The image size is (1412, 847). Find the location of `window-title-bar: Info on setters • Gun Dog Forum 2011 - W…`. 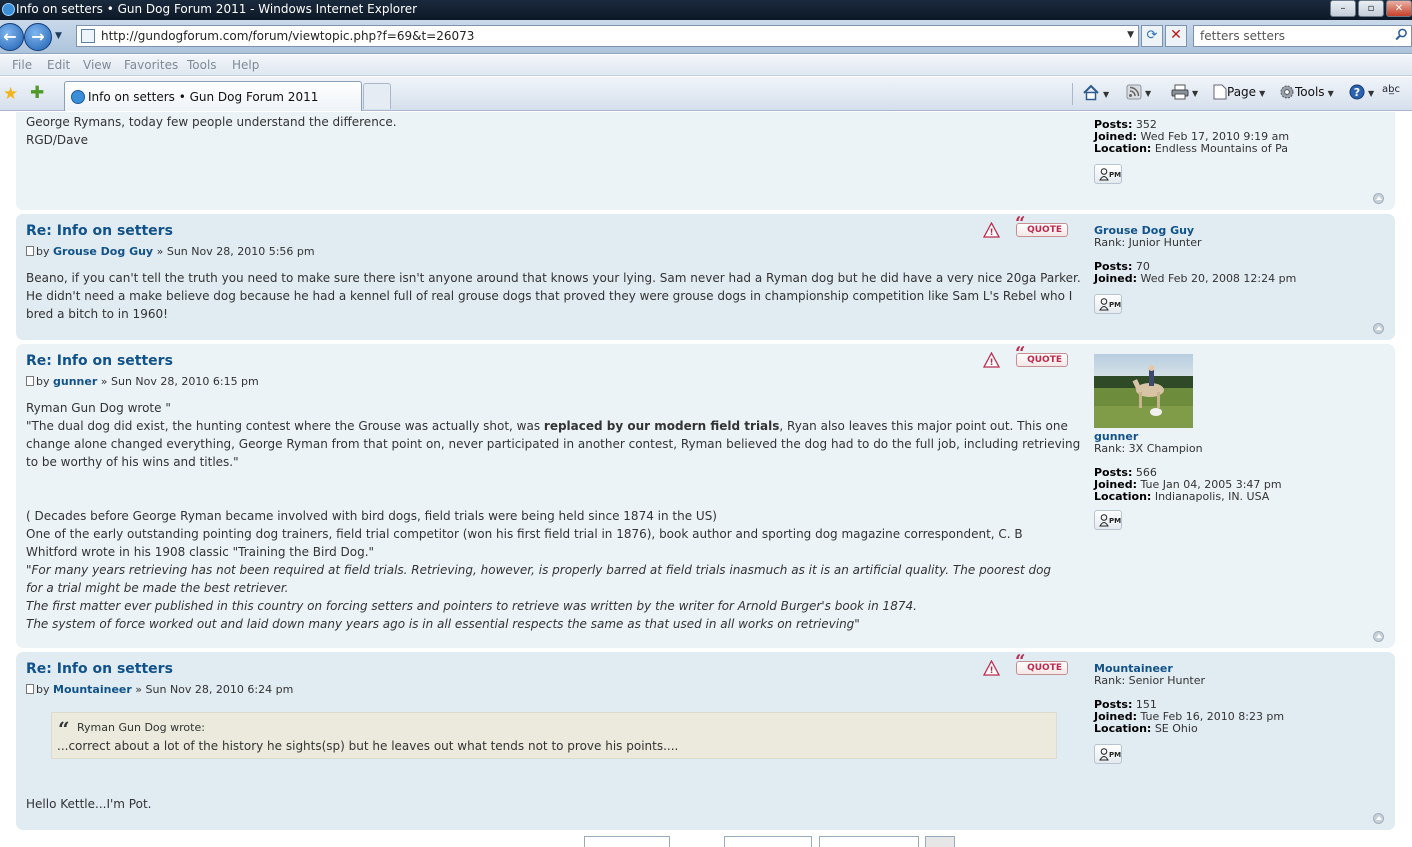

window-title-bar: Info on setters • Gun Dog Forum 2011 - W… is located at coordinates (706, 10).